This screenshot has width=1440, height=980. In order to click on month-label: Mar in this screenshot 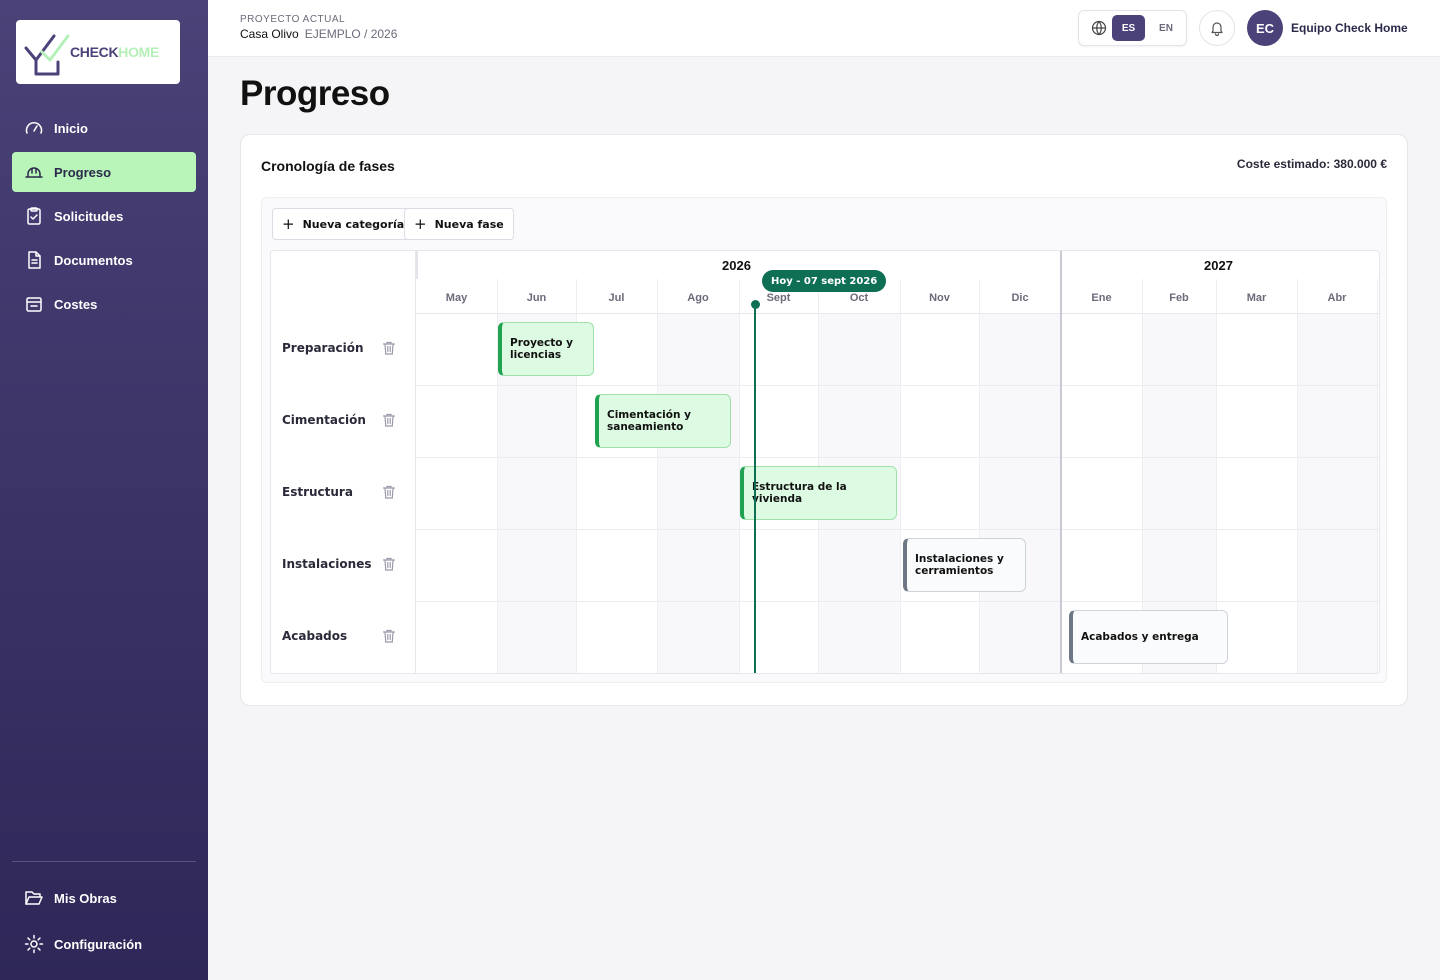, I will do `click(1256, 298)`.